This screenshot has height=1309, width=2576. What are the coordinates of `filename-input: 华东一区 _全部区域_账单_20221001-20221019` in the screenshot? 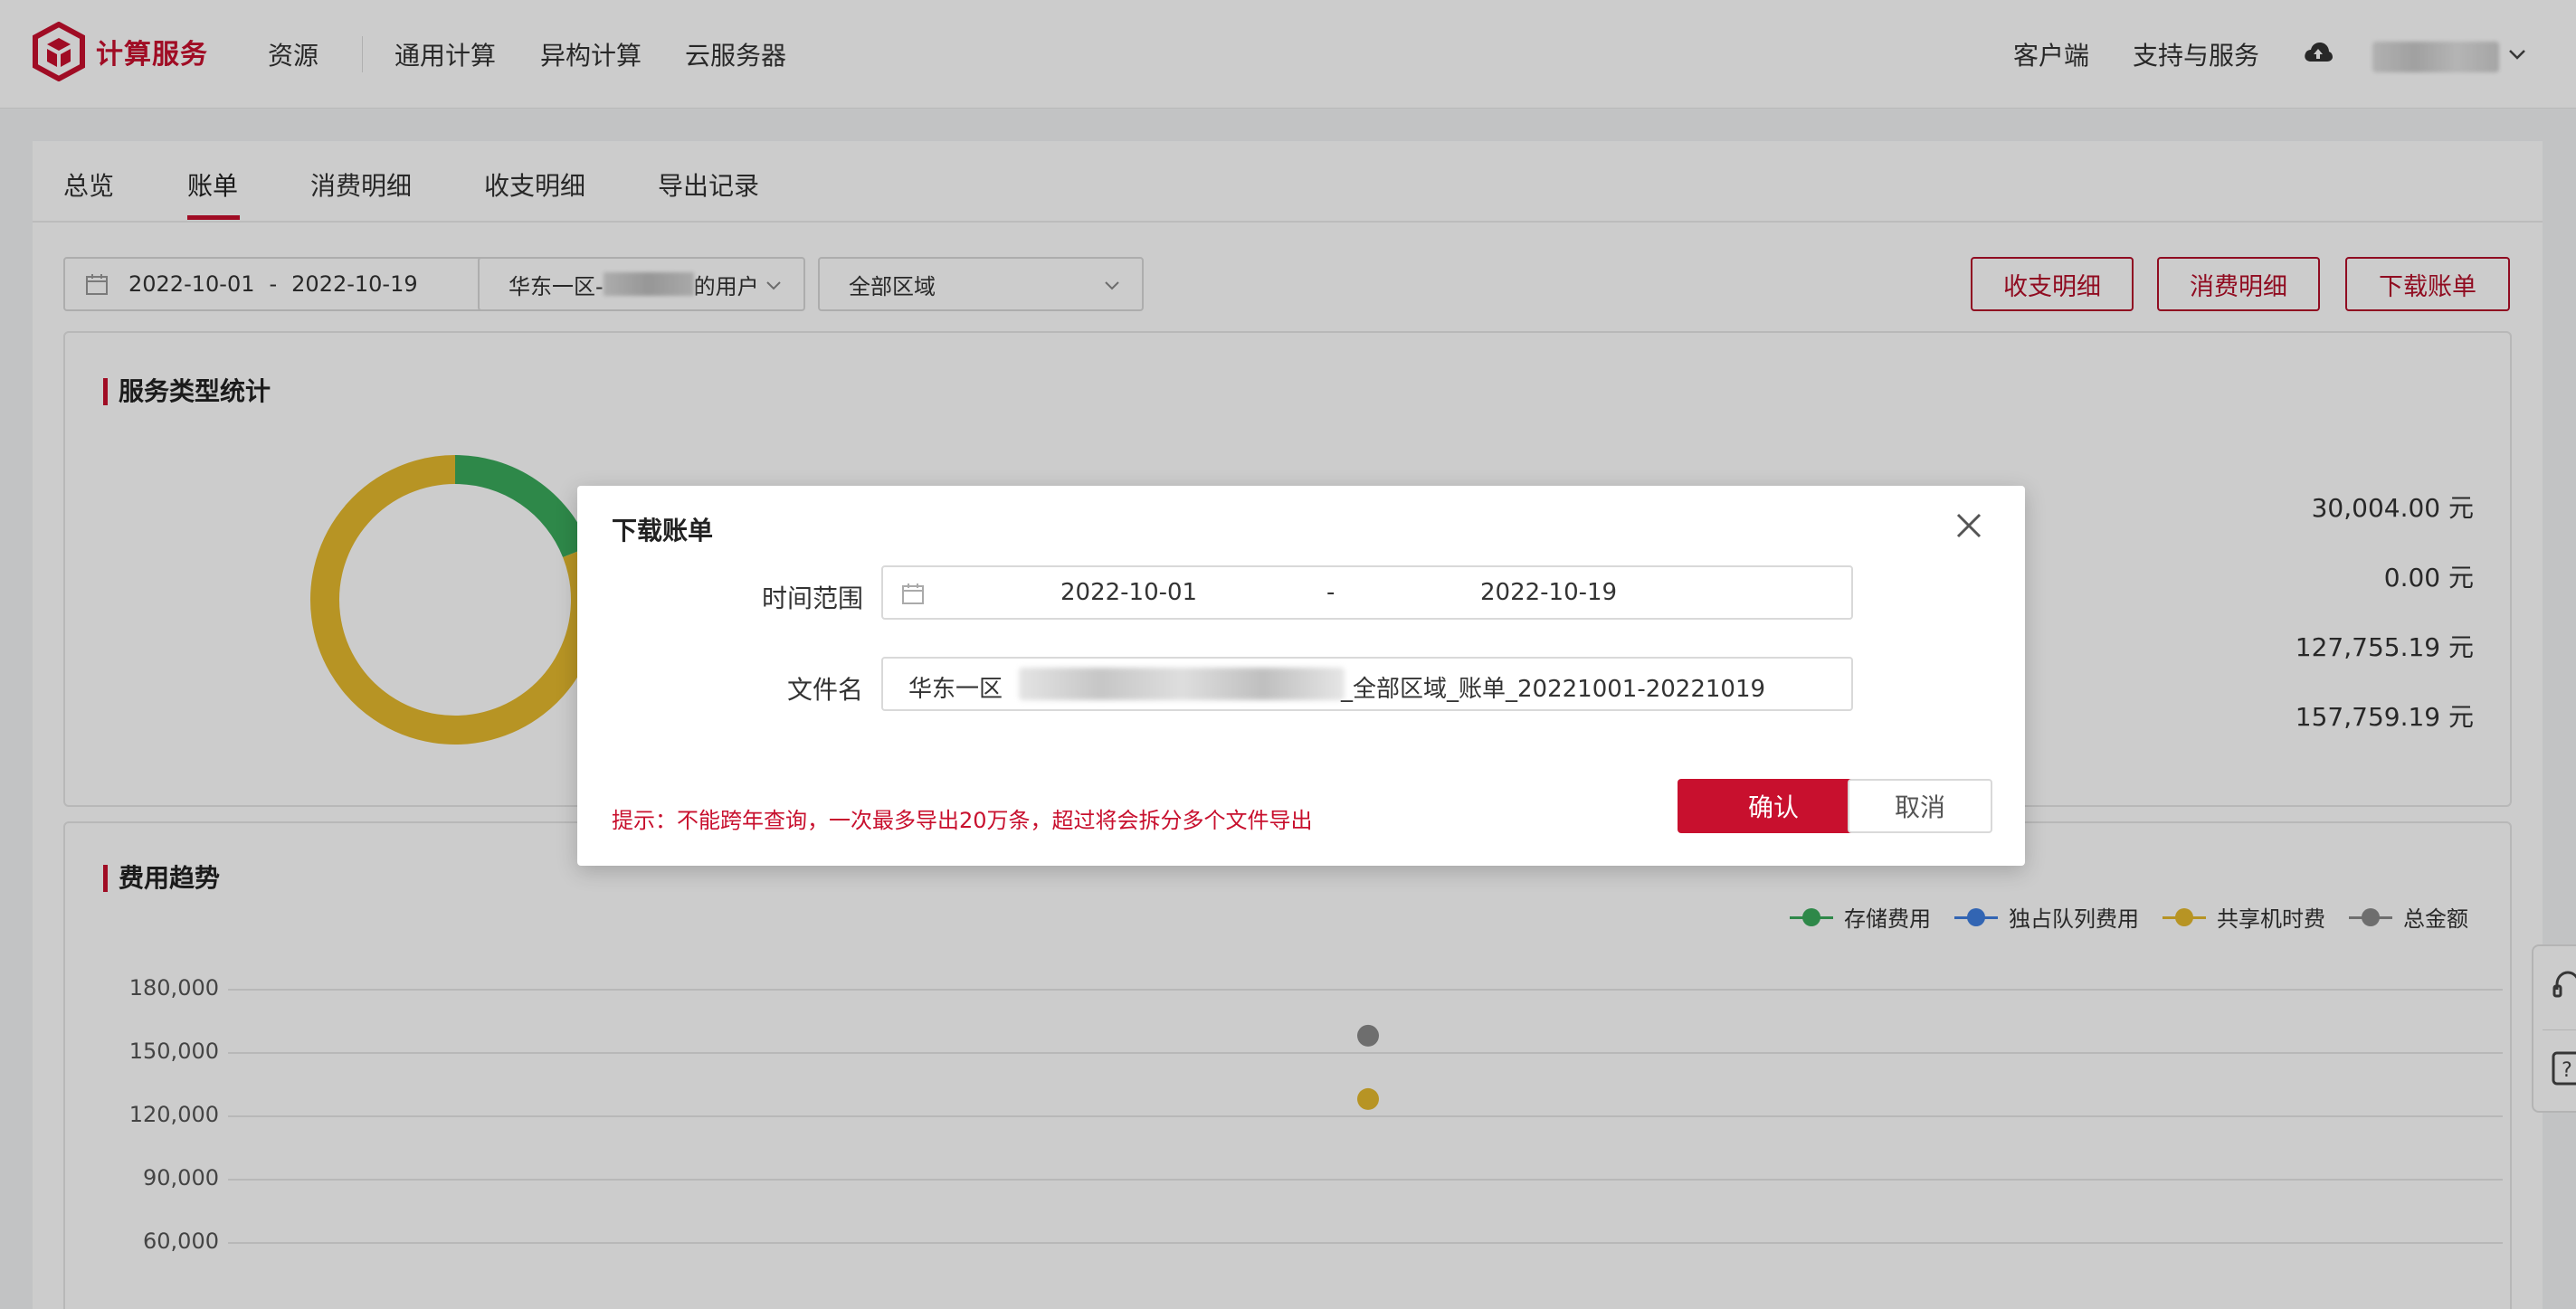 It's located at (1367, 684).